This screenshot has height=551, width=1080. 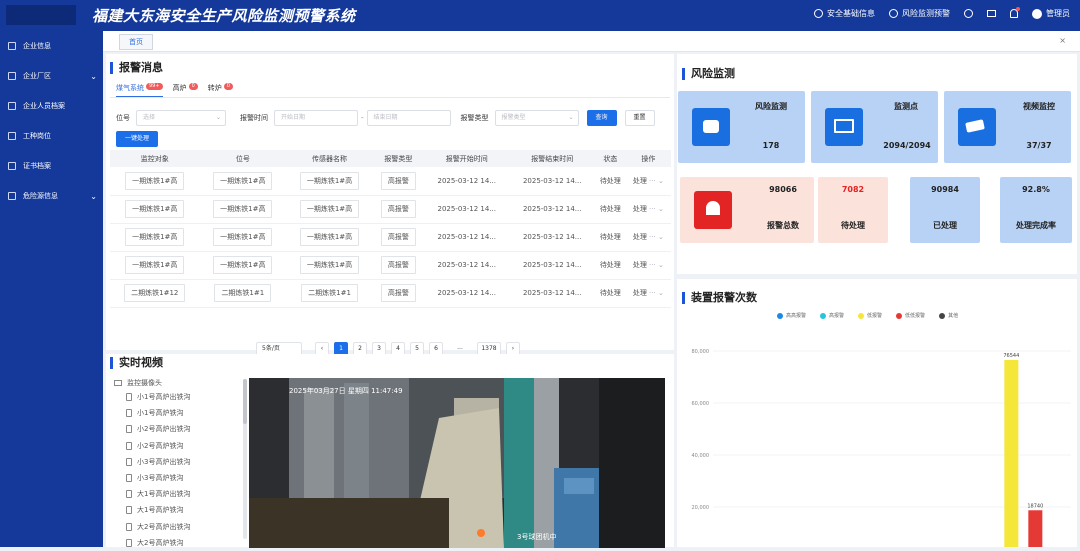 What do you see at coordinates (41, 15) in the screenshot?
I see `logo` at bounding box center [41, 15].